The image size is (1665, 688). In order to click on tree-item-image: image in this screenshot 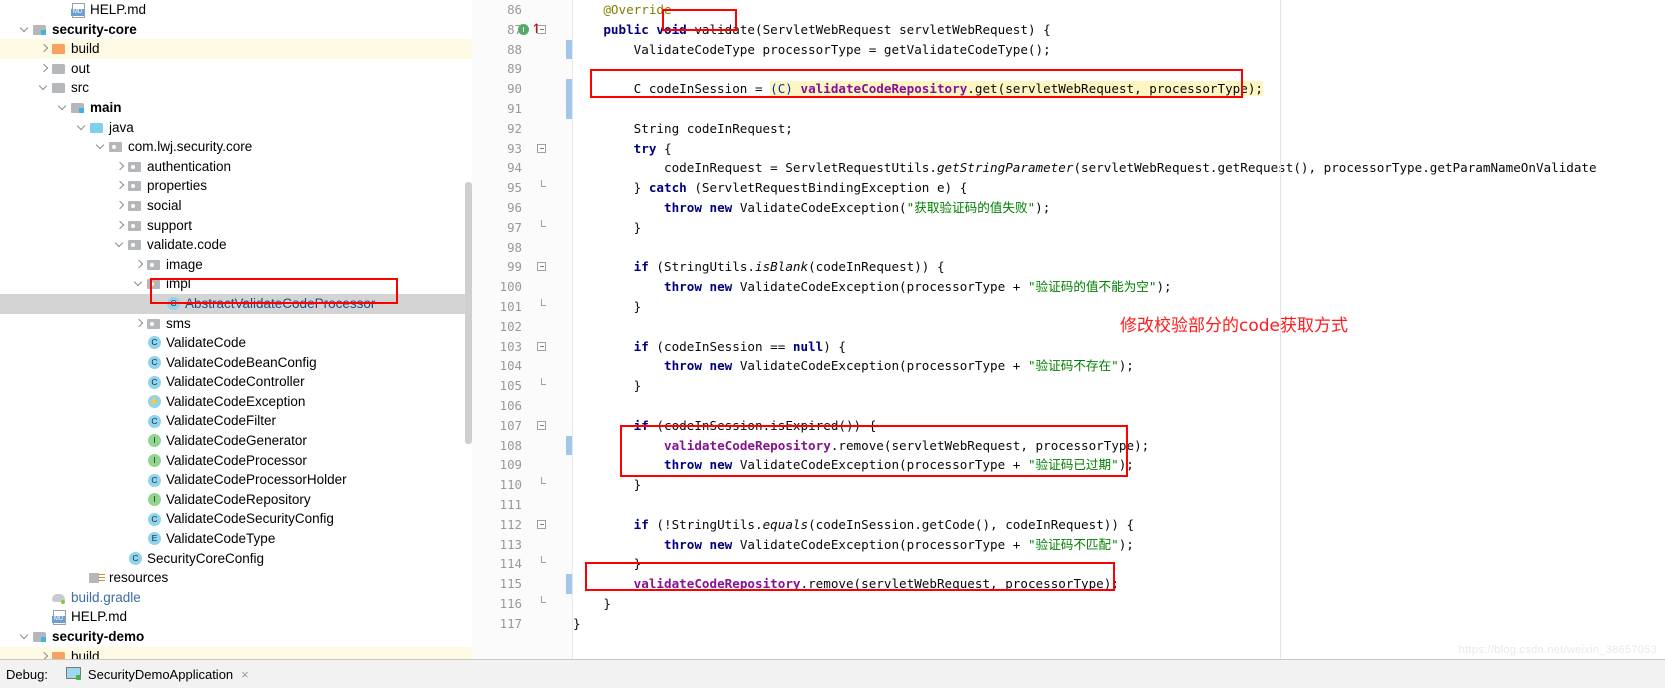, I will do `click(236, 265)`.